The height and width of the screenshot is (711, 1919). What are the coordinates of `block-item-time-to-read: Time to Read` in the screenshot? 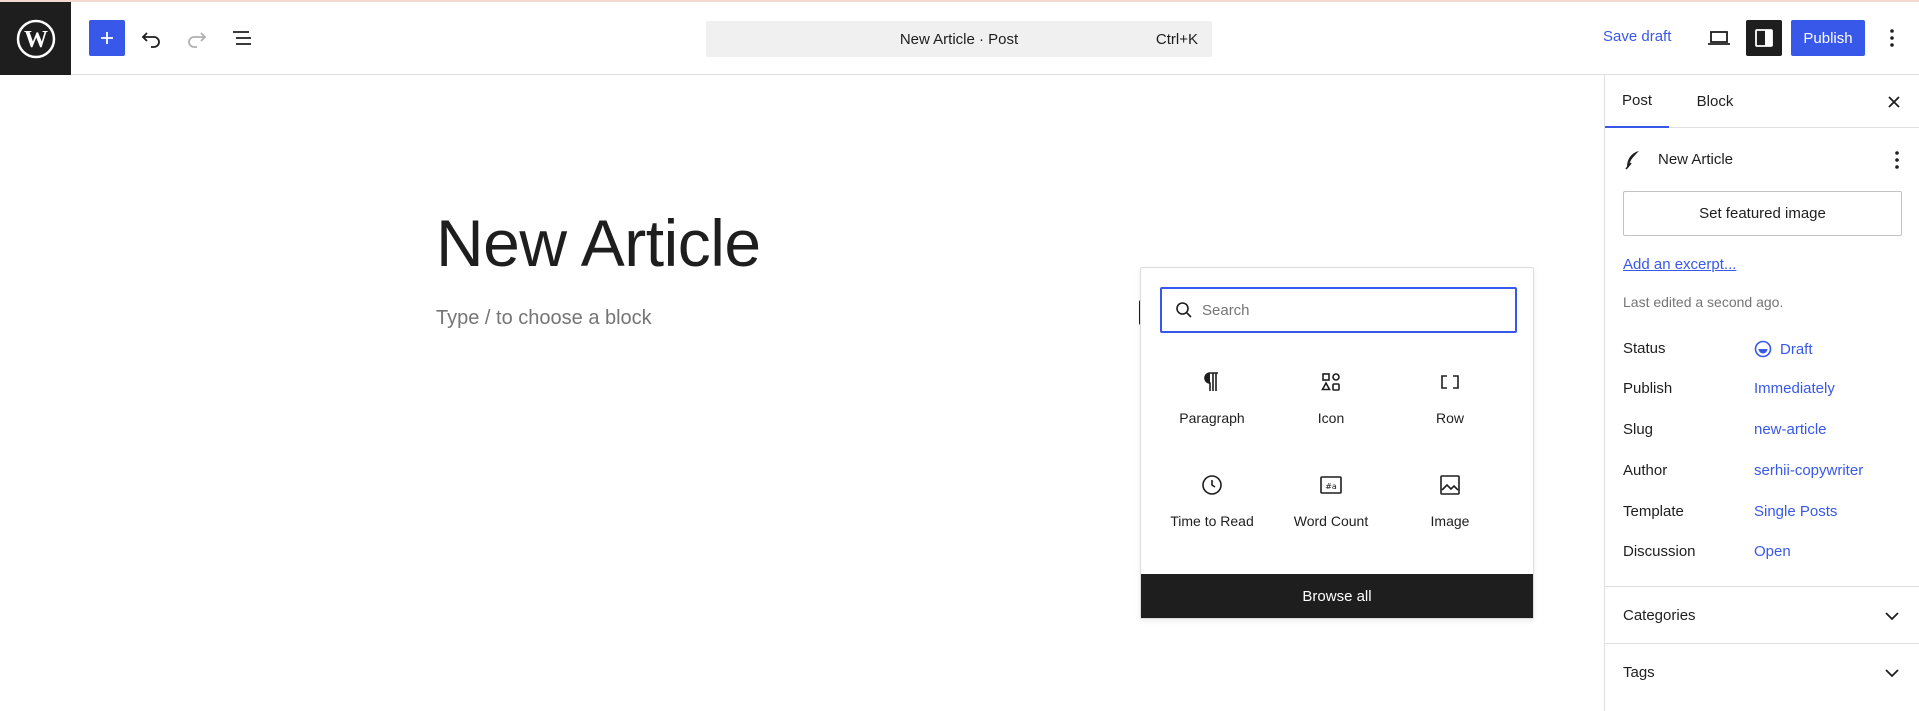 It's located at (1212, 509).